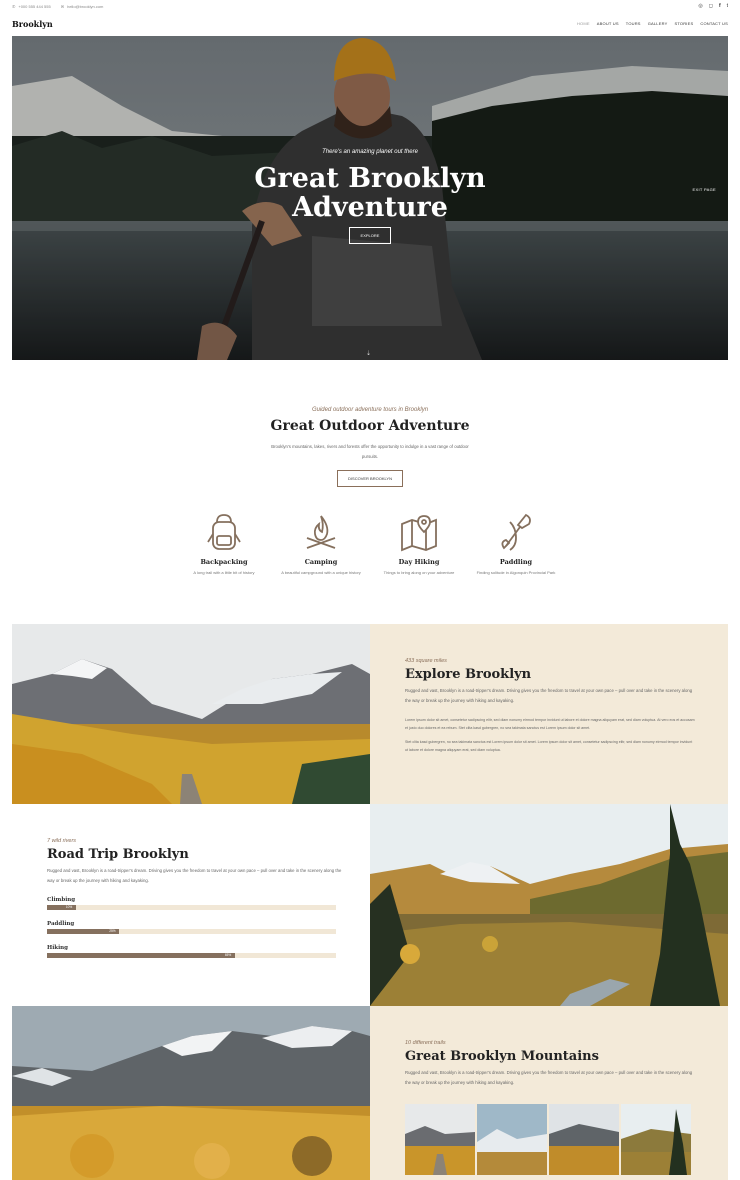 Image resolution: width=740 pixels, height=1180 pixels. Describe the element at coordinates (583, 23) in the screenshot. I see `nav-item-home: HOME` at that location.